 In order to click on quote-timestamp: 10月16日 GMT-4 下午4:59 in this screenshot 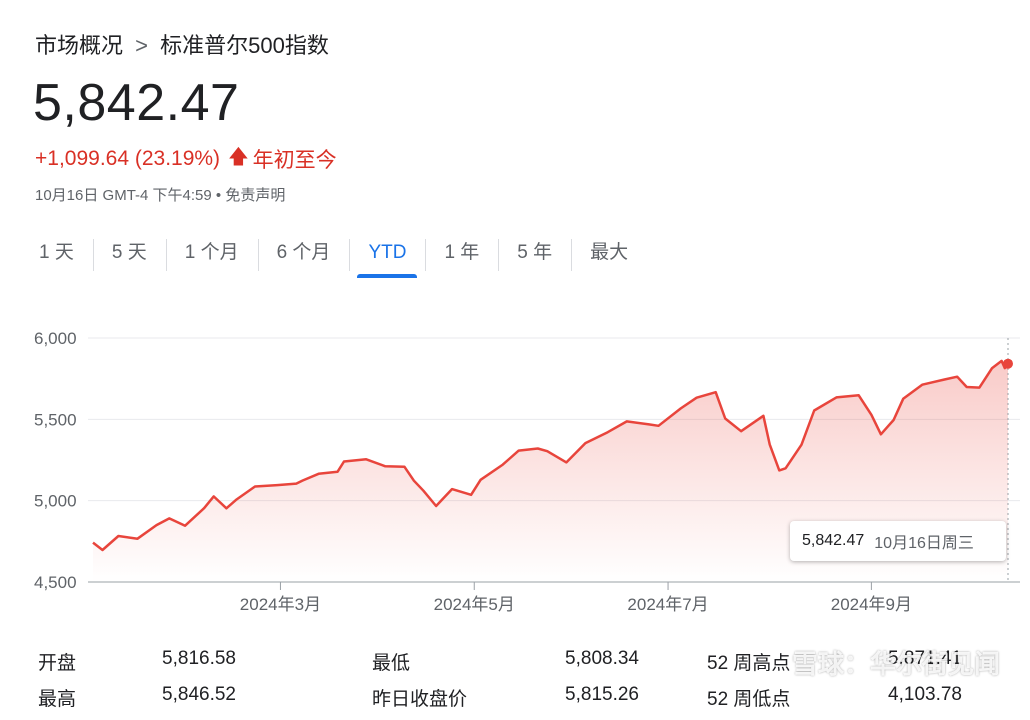, I will do `click(123, 195)`.